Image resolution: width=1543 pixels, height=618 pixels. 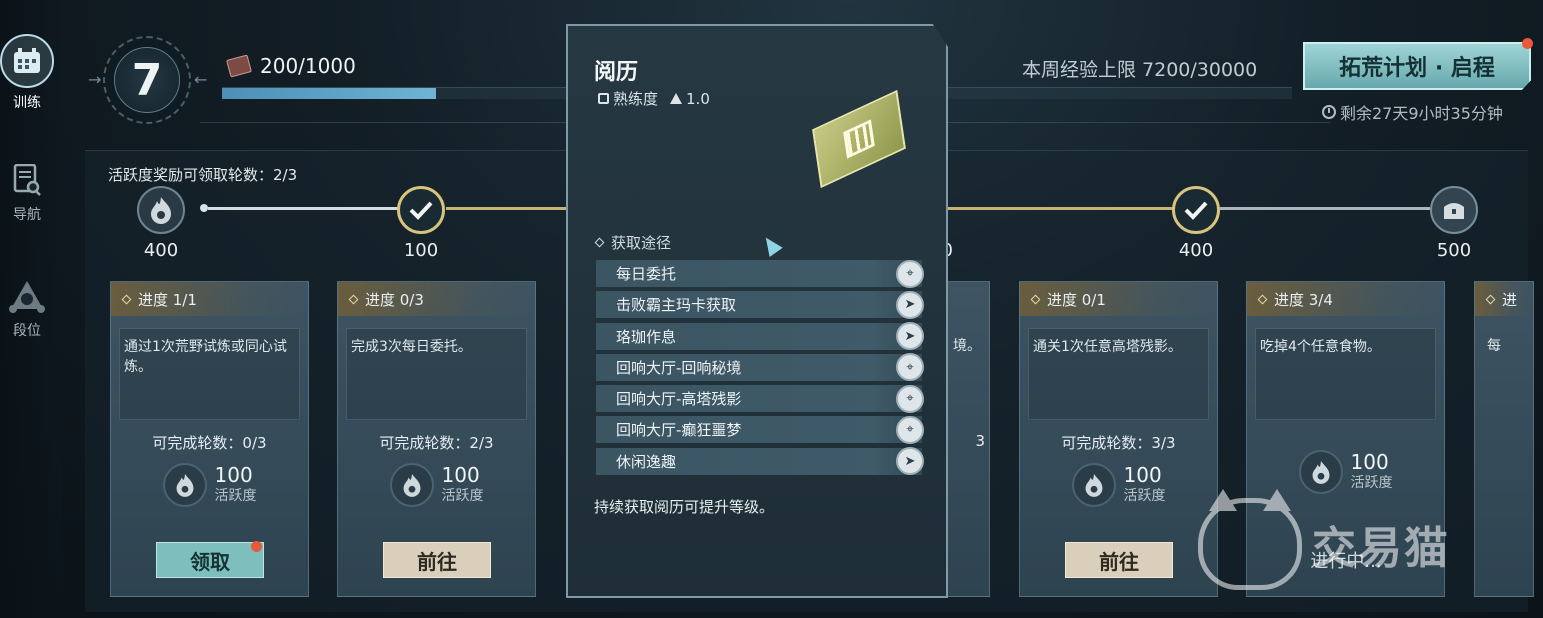 What do you see at coordinates (1417, 66) in the screenshot?
I see `event-plan-button: 拓荒计划 · 启程` at bounding box center [1417, 66].